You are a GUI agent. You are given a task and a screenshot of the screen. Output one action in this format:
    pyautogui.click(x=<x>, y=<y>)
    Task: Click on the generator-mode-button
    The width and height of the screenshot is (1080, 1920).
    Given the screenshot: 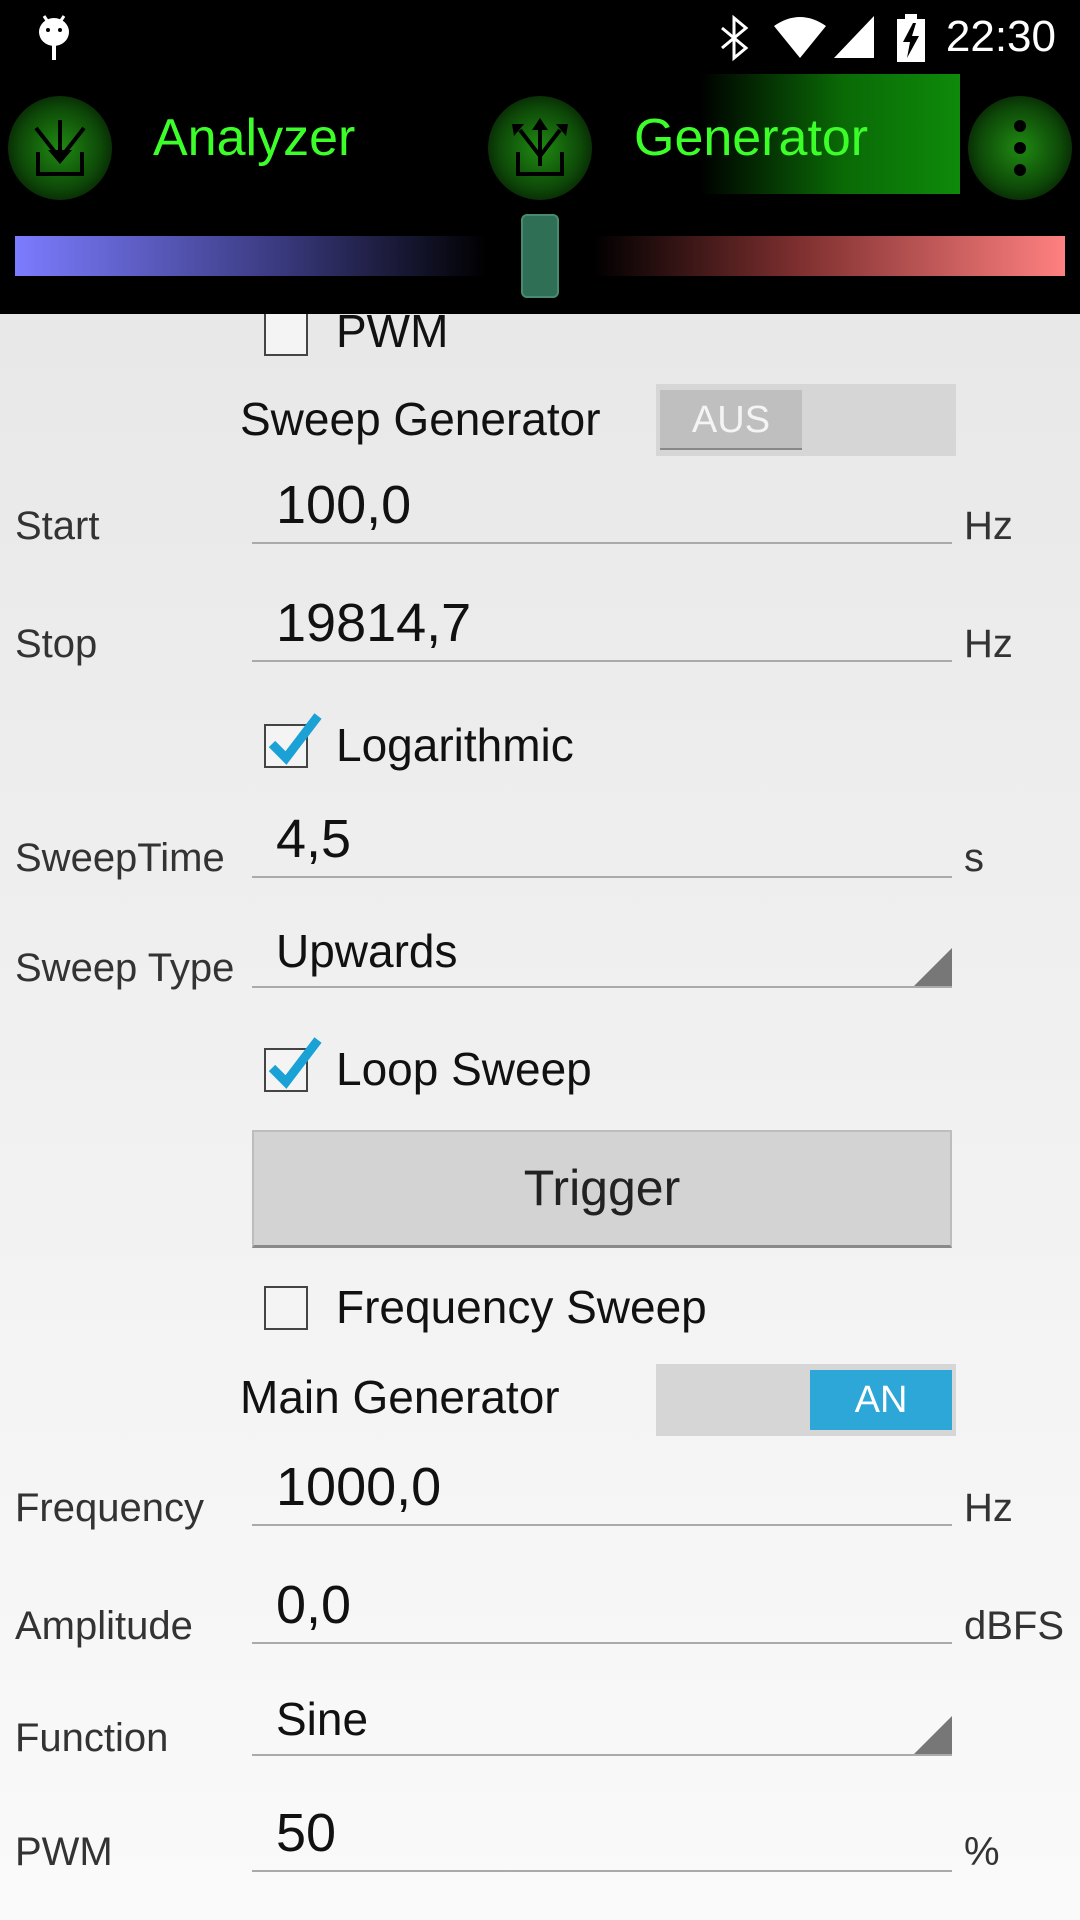 What is the action you would take?
    pyautogui.click(x=540, y=148)
    